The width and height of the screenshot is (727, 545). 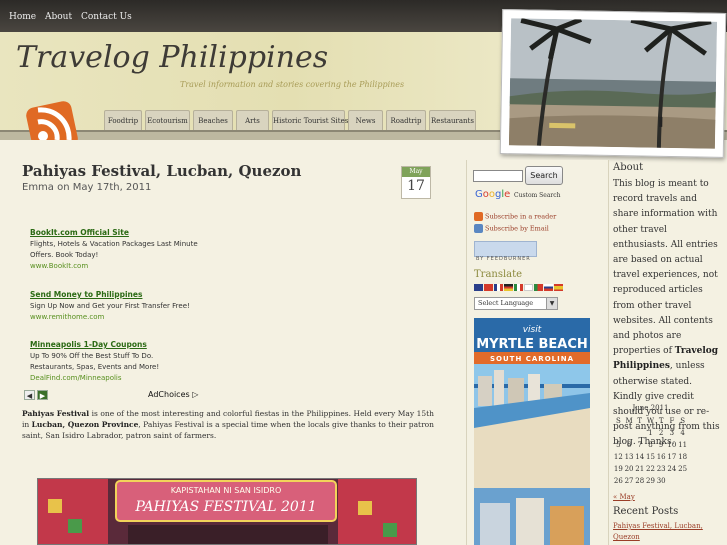 I want to click on subscribe-reader-label: Subscribe in a reader, so click(x=521, y=216).